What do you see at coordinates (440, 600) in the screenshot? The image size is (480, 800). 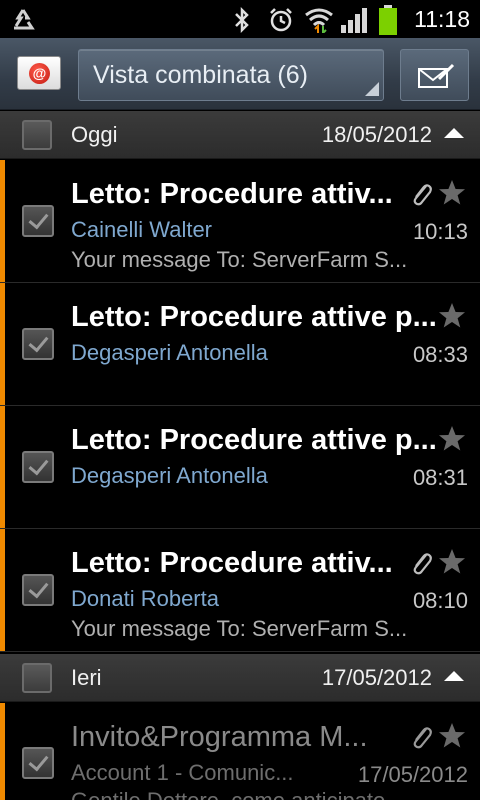 I see `mail-time: 08:10` at bounding box center [440, 600].